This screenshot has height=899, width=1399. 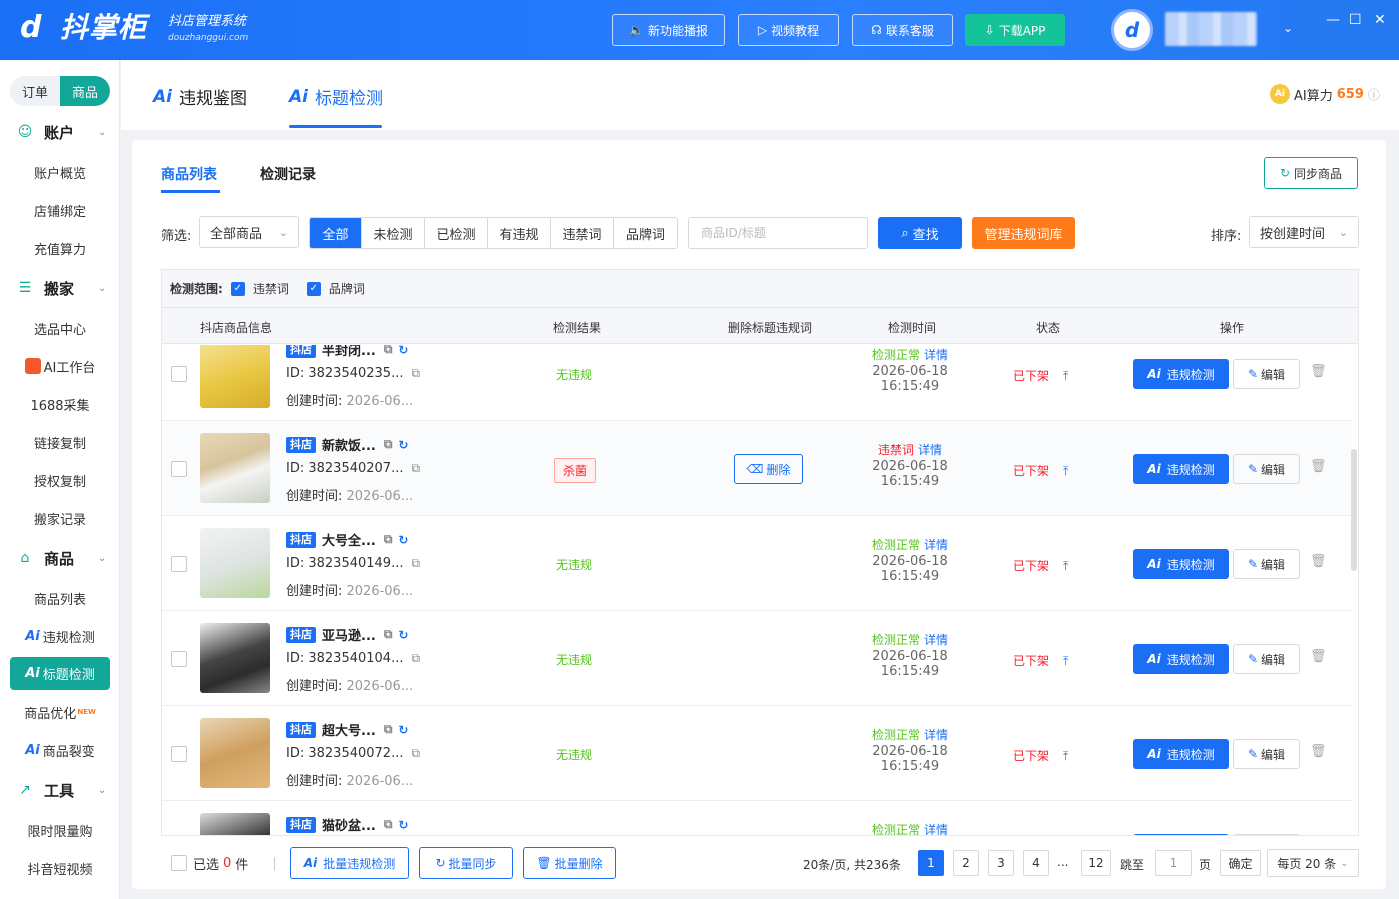 I want to click on ai-check-button, so click(x=1181, y=834).